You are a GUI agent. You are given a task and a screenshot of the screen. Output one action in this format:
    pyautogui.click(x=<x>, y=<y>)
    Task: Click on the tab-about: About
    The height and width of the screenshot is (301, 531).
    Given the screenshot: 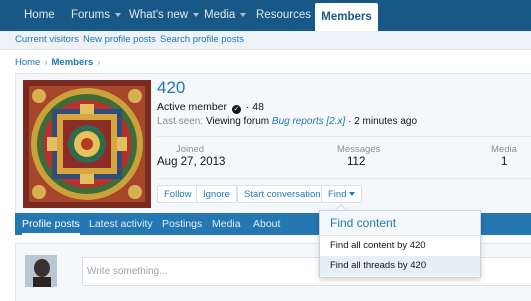 What is the action you would take?
    pyautogui.click(x=266, y=224)
    